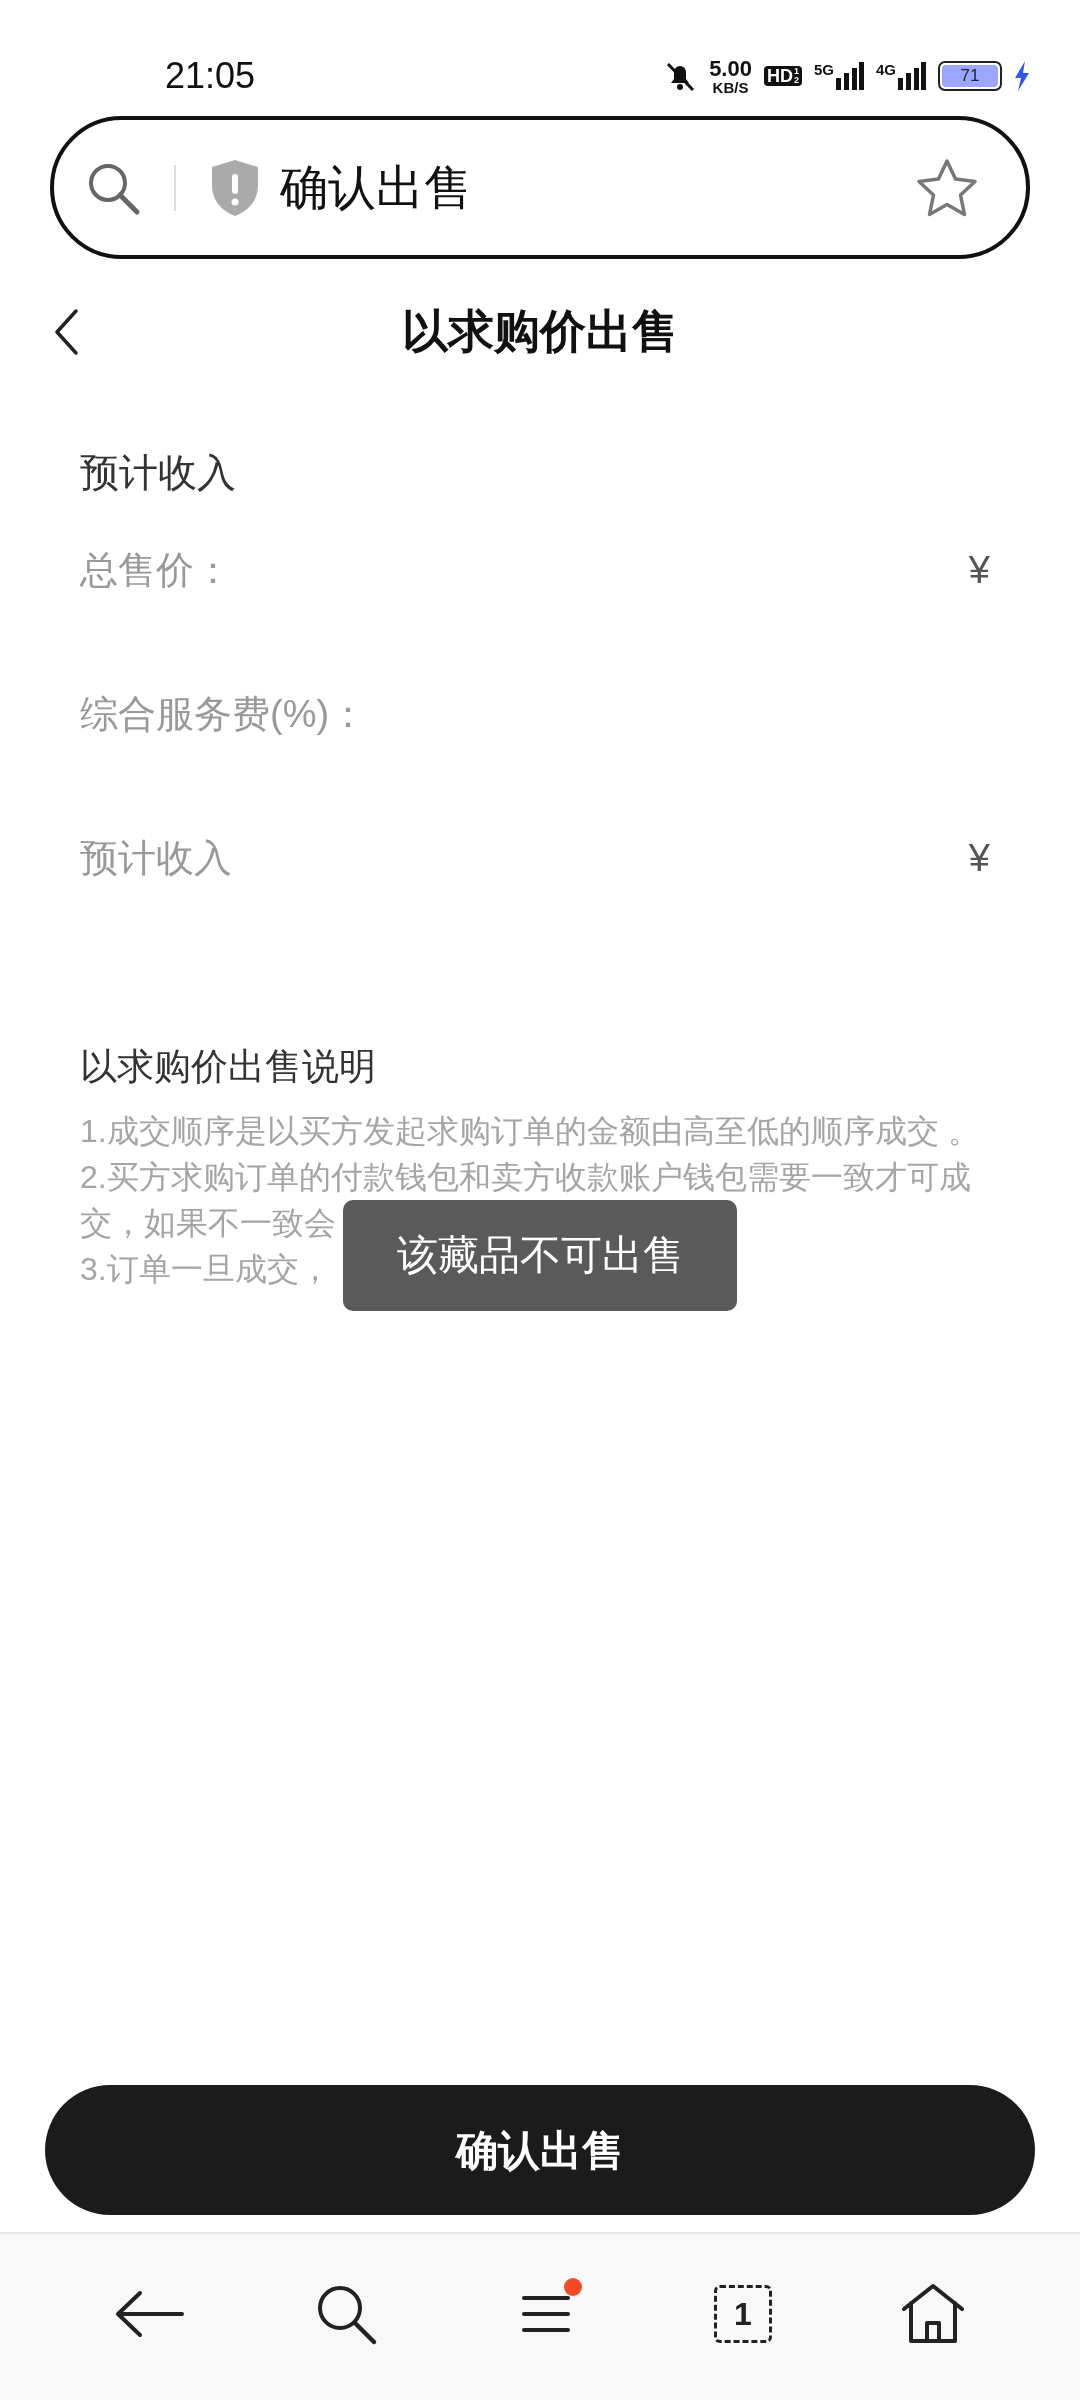 The height and width of the screenshot is (2400, 1080). I want to click on field-label: 综合服务费(%)：, so click(224, 714).